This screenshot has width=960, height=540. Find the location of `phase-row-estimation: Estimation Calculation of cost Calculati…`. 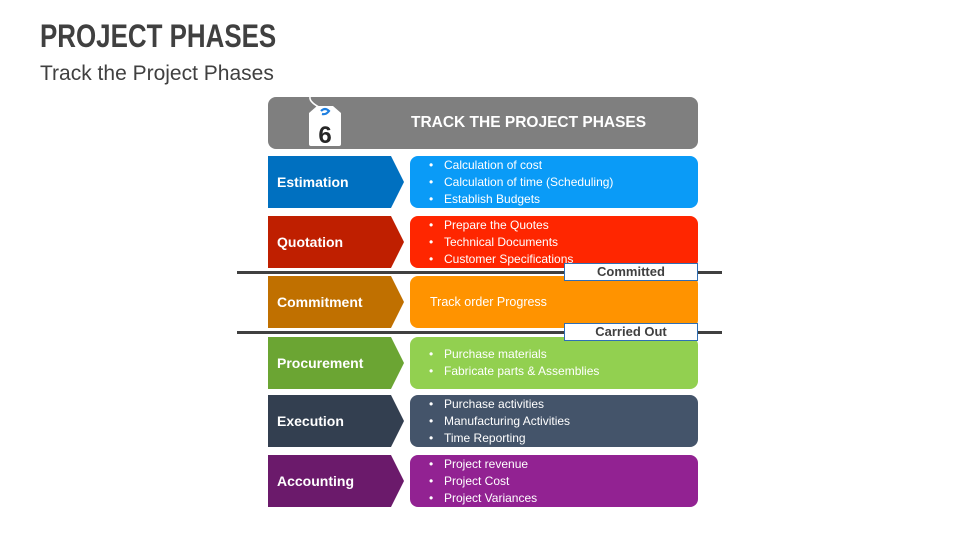

phase-row-estimation: Estimation Calculation of cost Calculati… is located at coordinates (483, 182).